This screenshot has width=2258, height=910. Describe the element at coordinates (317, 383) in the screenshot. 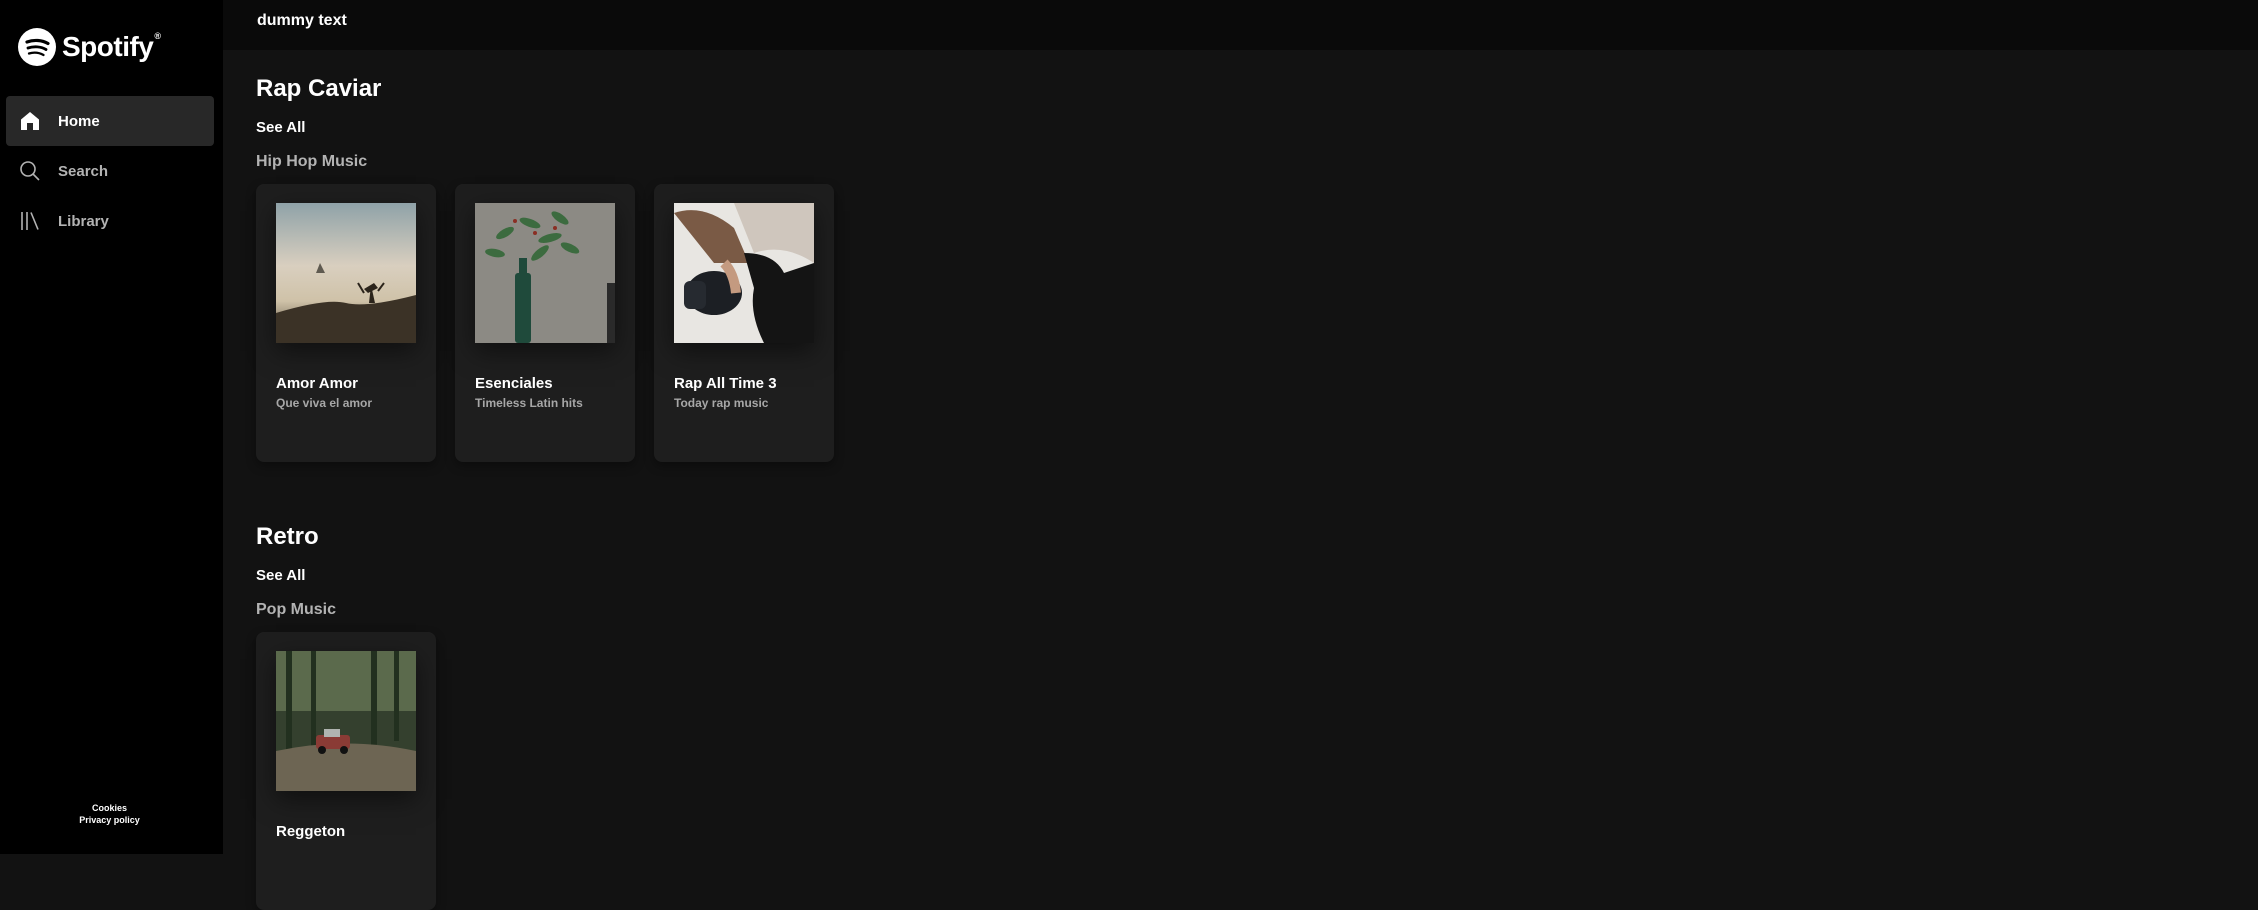

I see `card-title: Amor Amor` at that location.